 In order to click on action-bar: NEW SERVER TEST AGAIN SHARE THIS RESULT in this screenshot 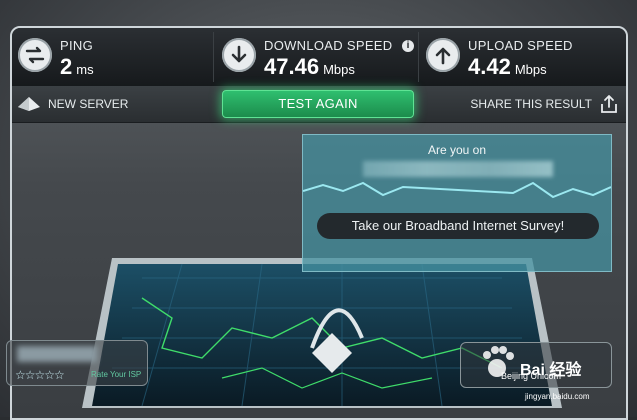, I will do `click(319, 104)`.